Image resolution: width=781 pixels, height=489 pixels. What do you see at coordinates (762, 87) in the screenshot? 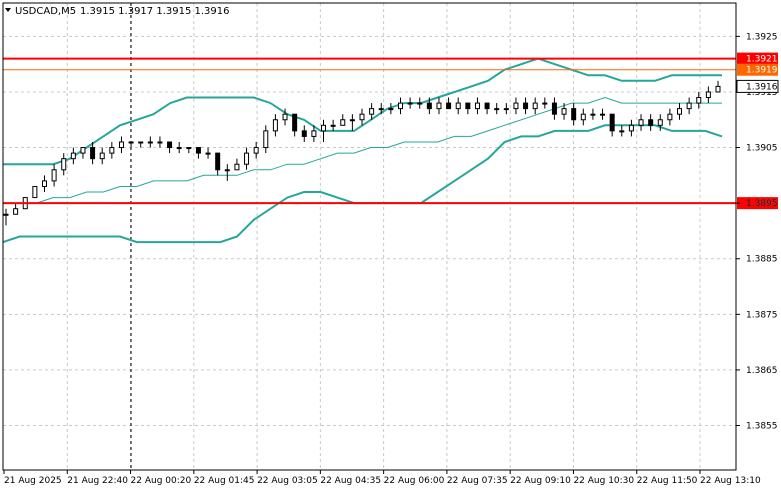
I see `current-price-label: 1.3916` at bounding box center [762, 87].